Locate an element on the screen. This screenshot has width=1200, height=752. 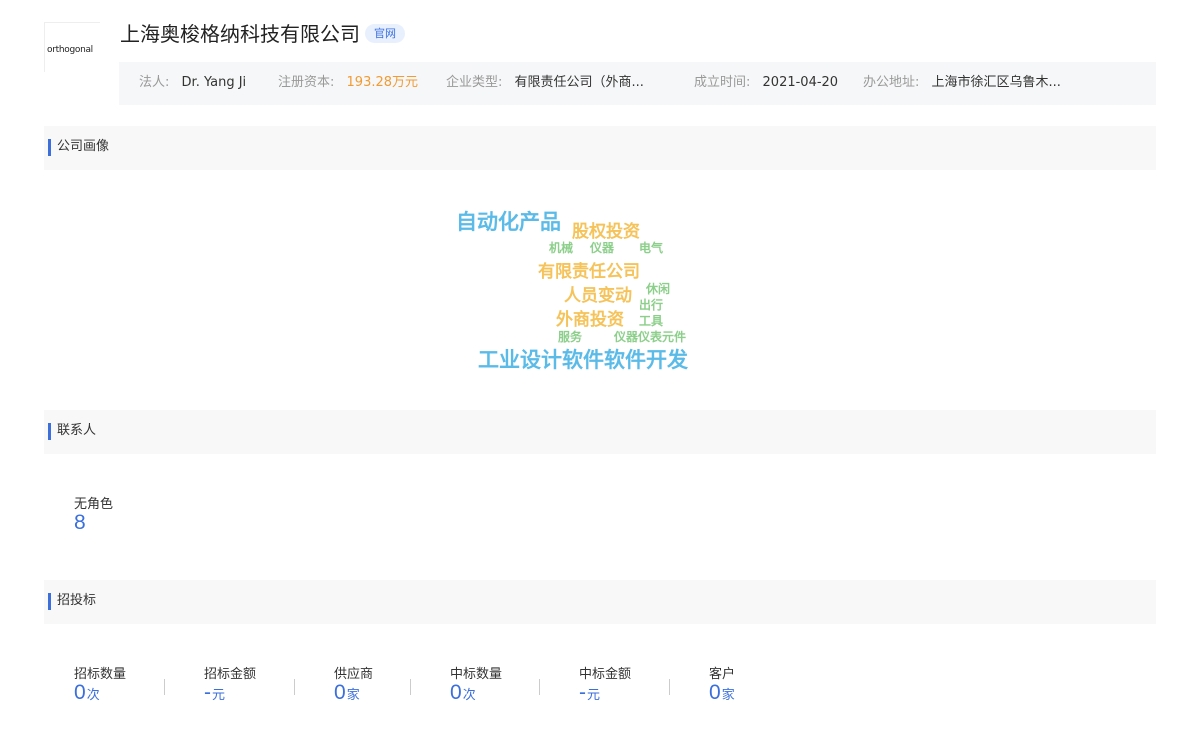
no-role-count: 8 is located at coordinates (80, 523).